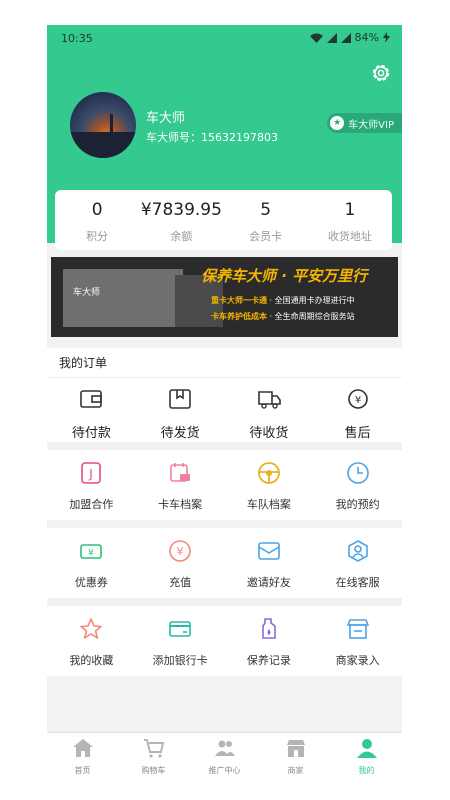  I want to click on user-name: 车大师, so click(166, 118).